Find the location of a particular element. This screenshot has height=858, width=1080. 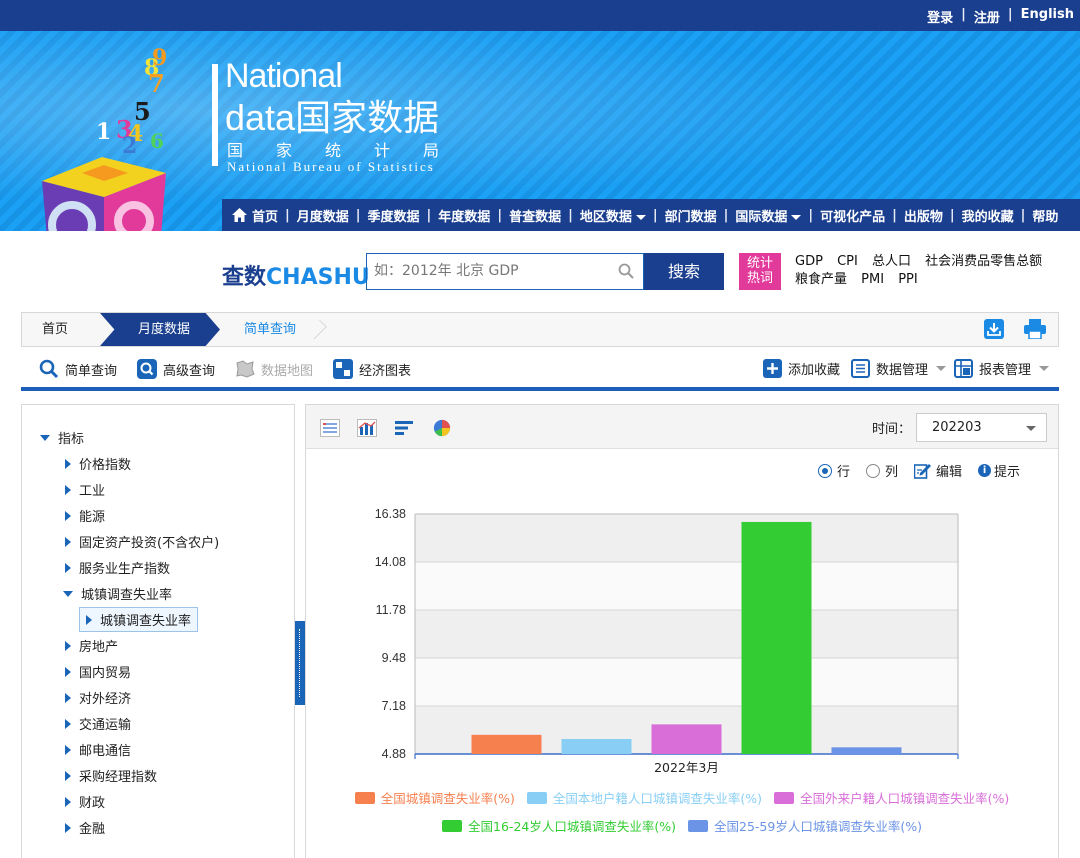

hot-word-link: PPI is located at coordinates (908, 279).